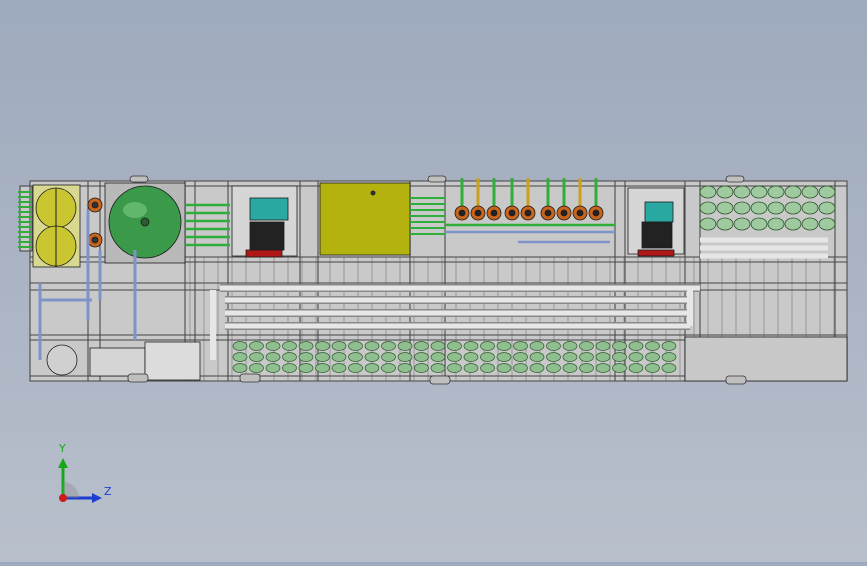 The height and width of the screenshot is (566, 867). I want to click on panel-lamp, so click(373, 193).